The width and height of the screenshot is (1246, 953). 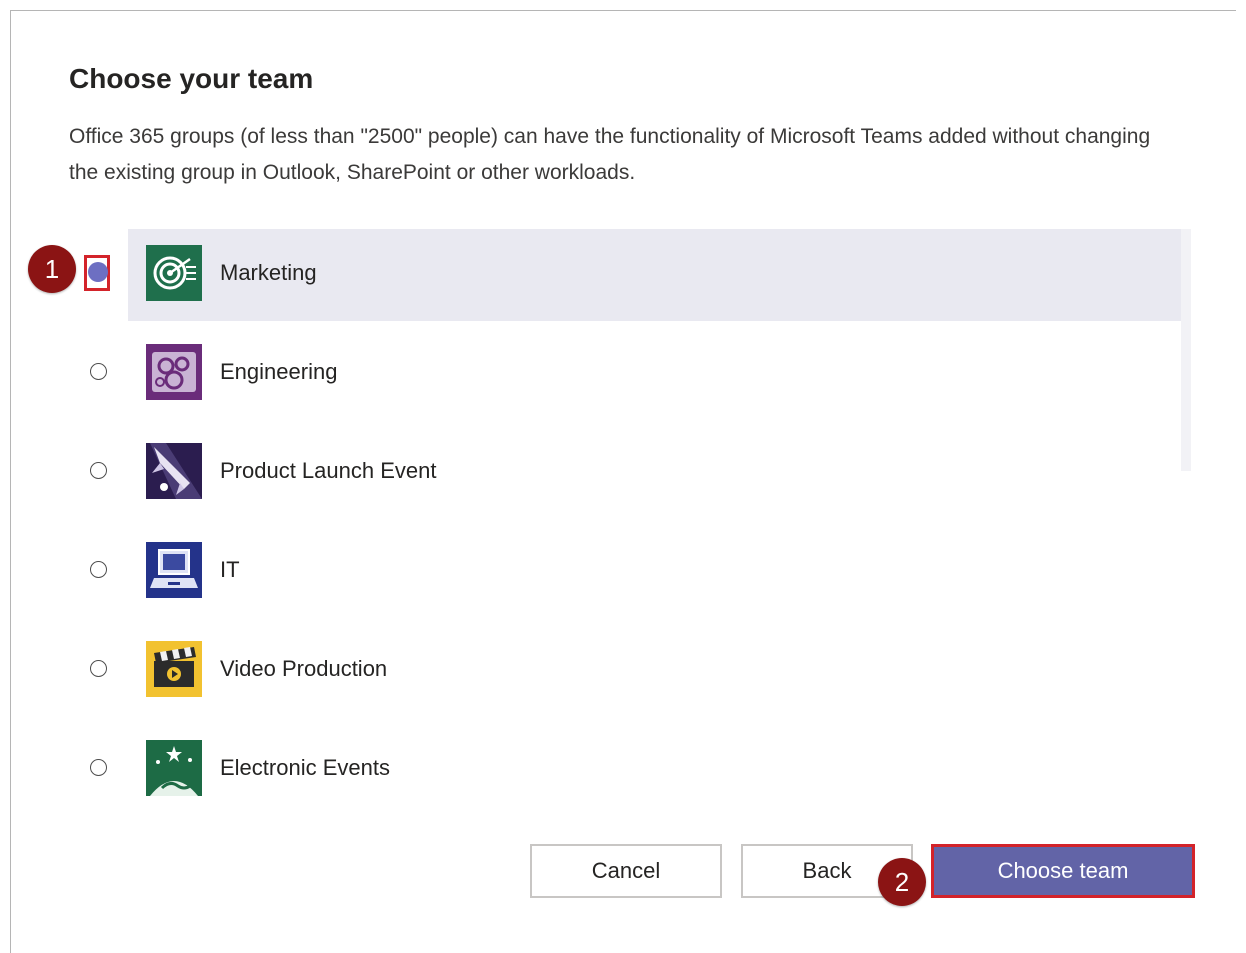 What do you see at coordinates (191, 78) in the screenshot?
I see `dialog-title: Choose your team` at bounding box center [191, 78].